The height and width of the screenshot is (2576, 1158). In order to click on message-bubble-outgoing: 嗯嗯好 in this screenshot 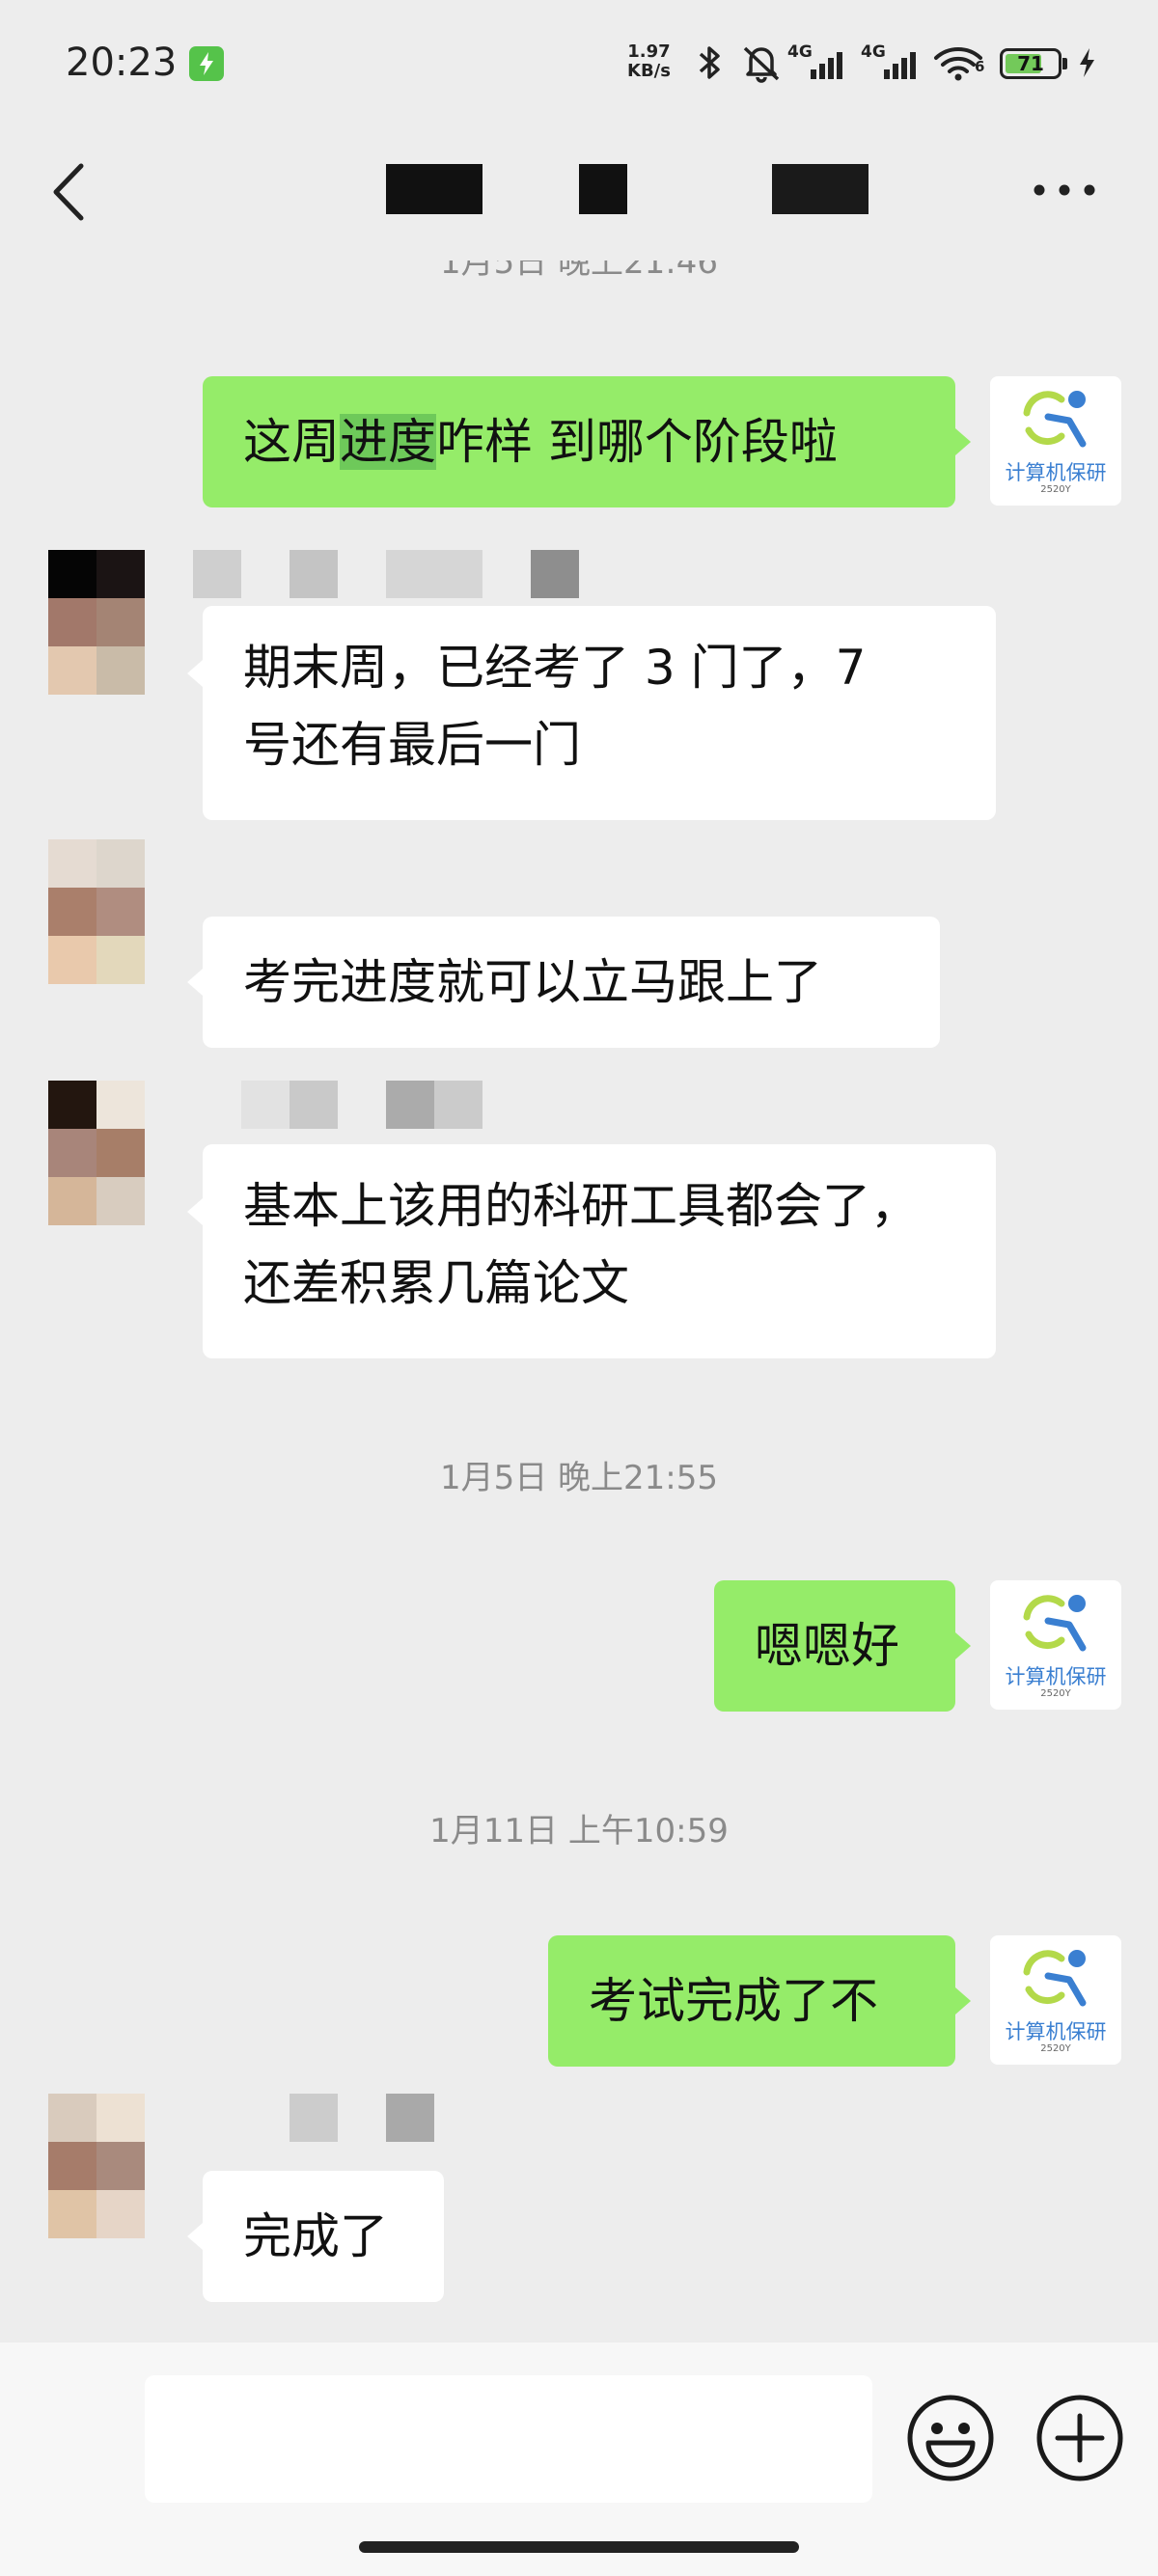, I will do `click(834, 1646)`.